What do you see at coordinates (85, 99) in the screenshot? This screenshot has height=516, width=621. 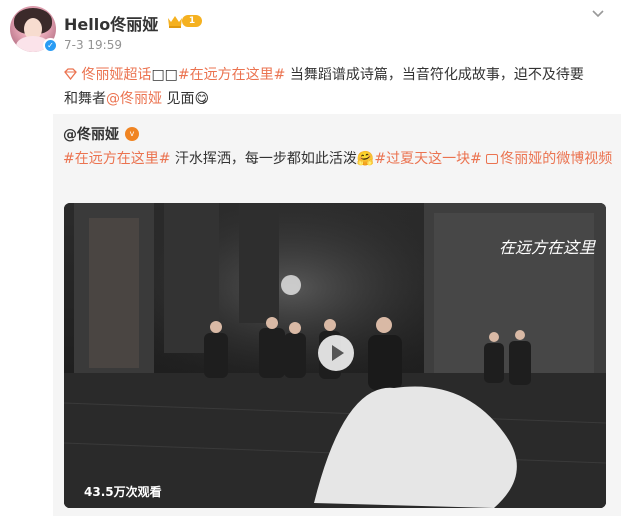 I see `post-text-line2-start: 和舞者` at bounding box center [85, 99].